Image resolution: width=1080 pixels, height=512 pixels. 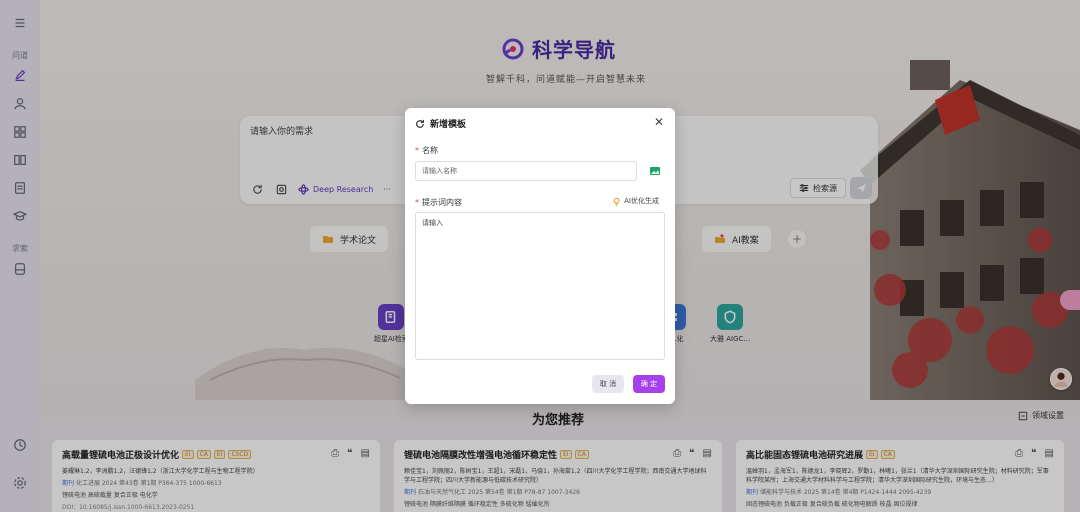 I want to click on new-template-icon, so click(x=420, y=123).